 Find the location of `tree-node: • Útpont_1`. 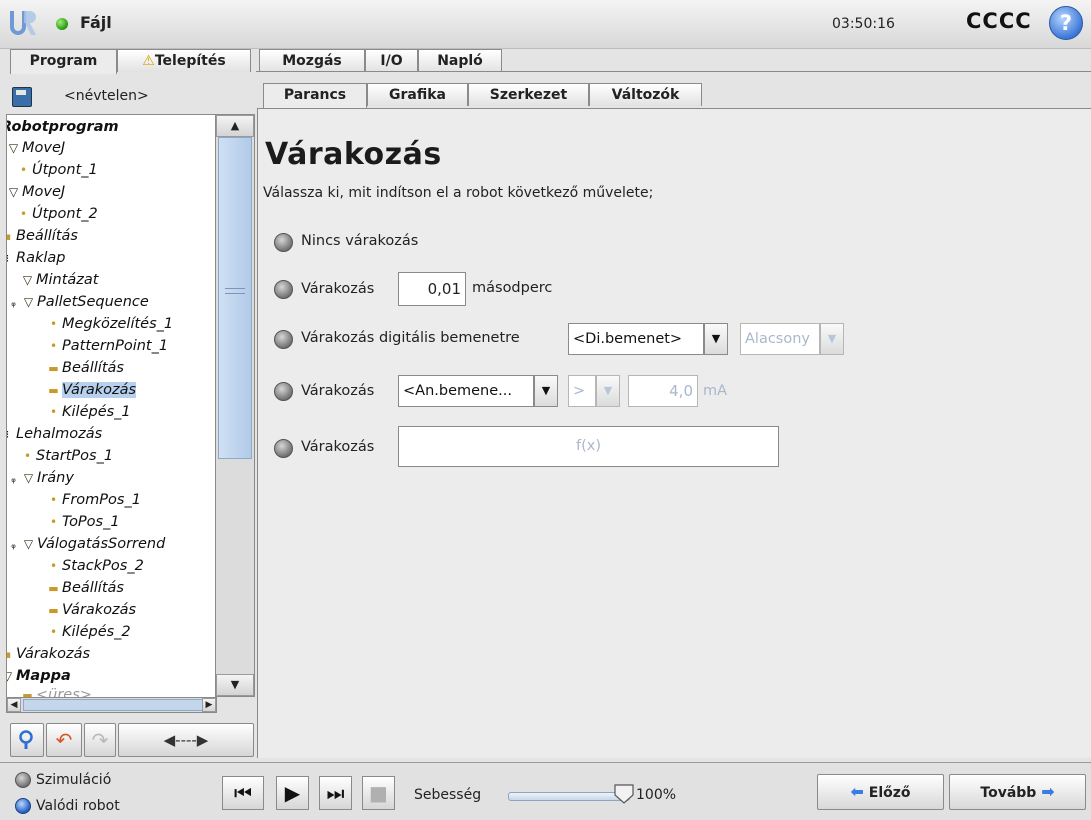

tree-node: • Útpont_1 is located at coordinates (57, 170).